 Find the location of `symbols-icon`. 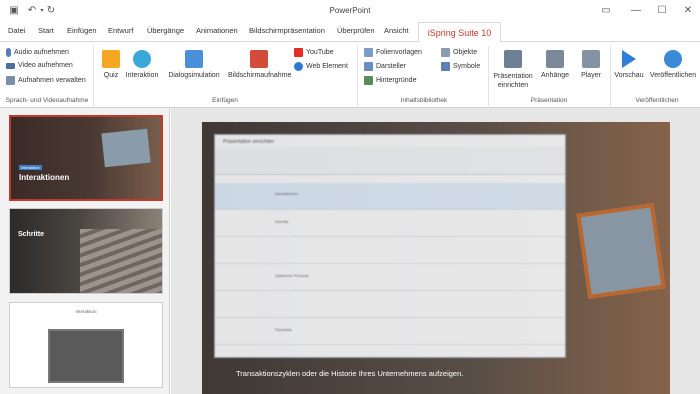

symbols-icon is located at coordinates (445, 66).